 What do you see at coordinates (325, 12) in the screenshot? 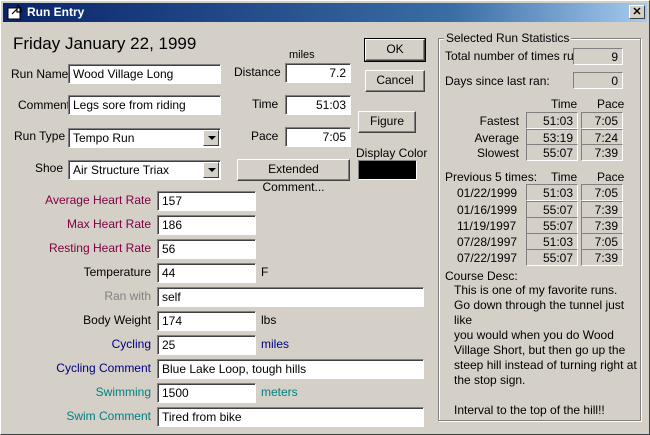
I see `title-bar: Run Entry ✕` at bounding box center [325, 12].